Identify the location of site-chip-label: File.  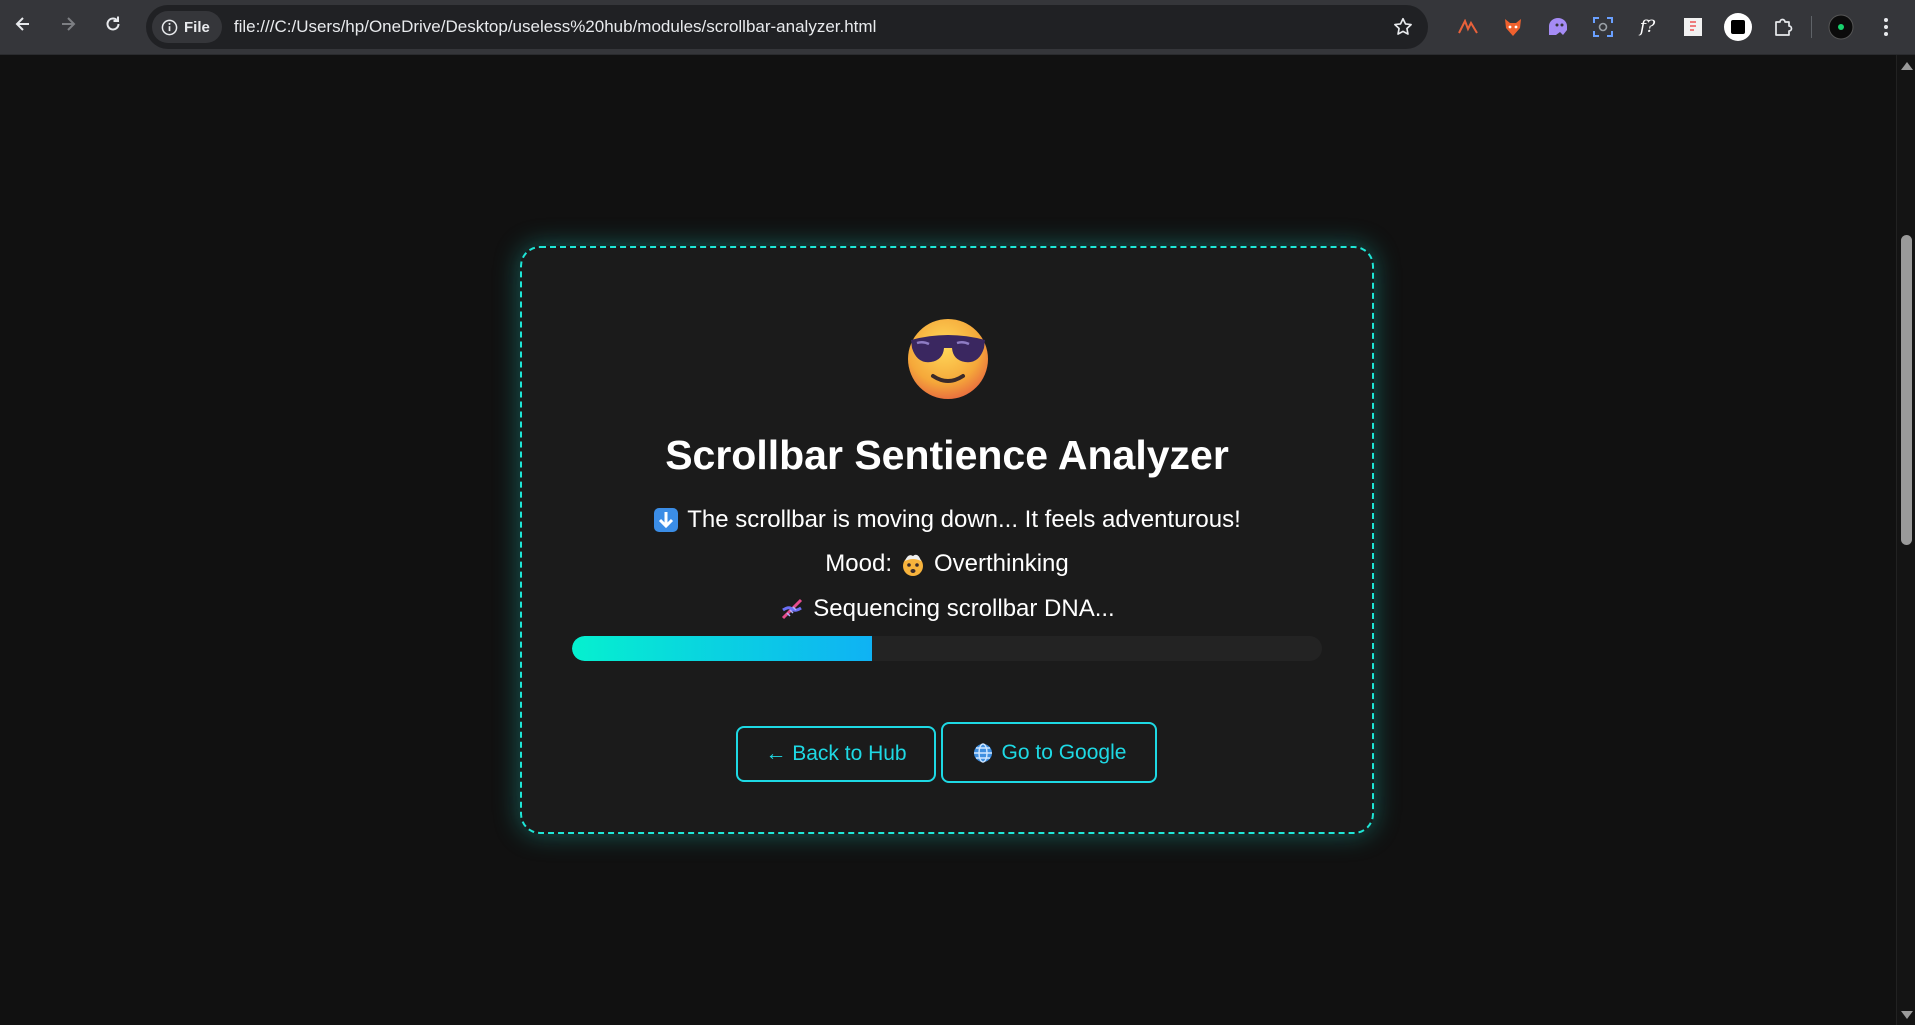
(197, 27).